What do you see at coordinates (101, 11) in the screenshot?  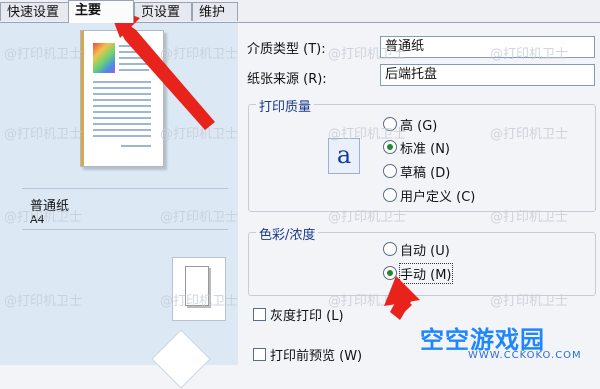 I see `tab-main: 主要` at bounding box center [101, 11].